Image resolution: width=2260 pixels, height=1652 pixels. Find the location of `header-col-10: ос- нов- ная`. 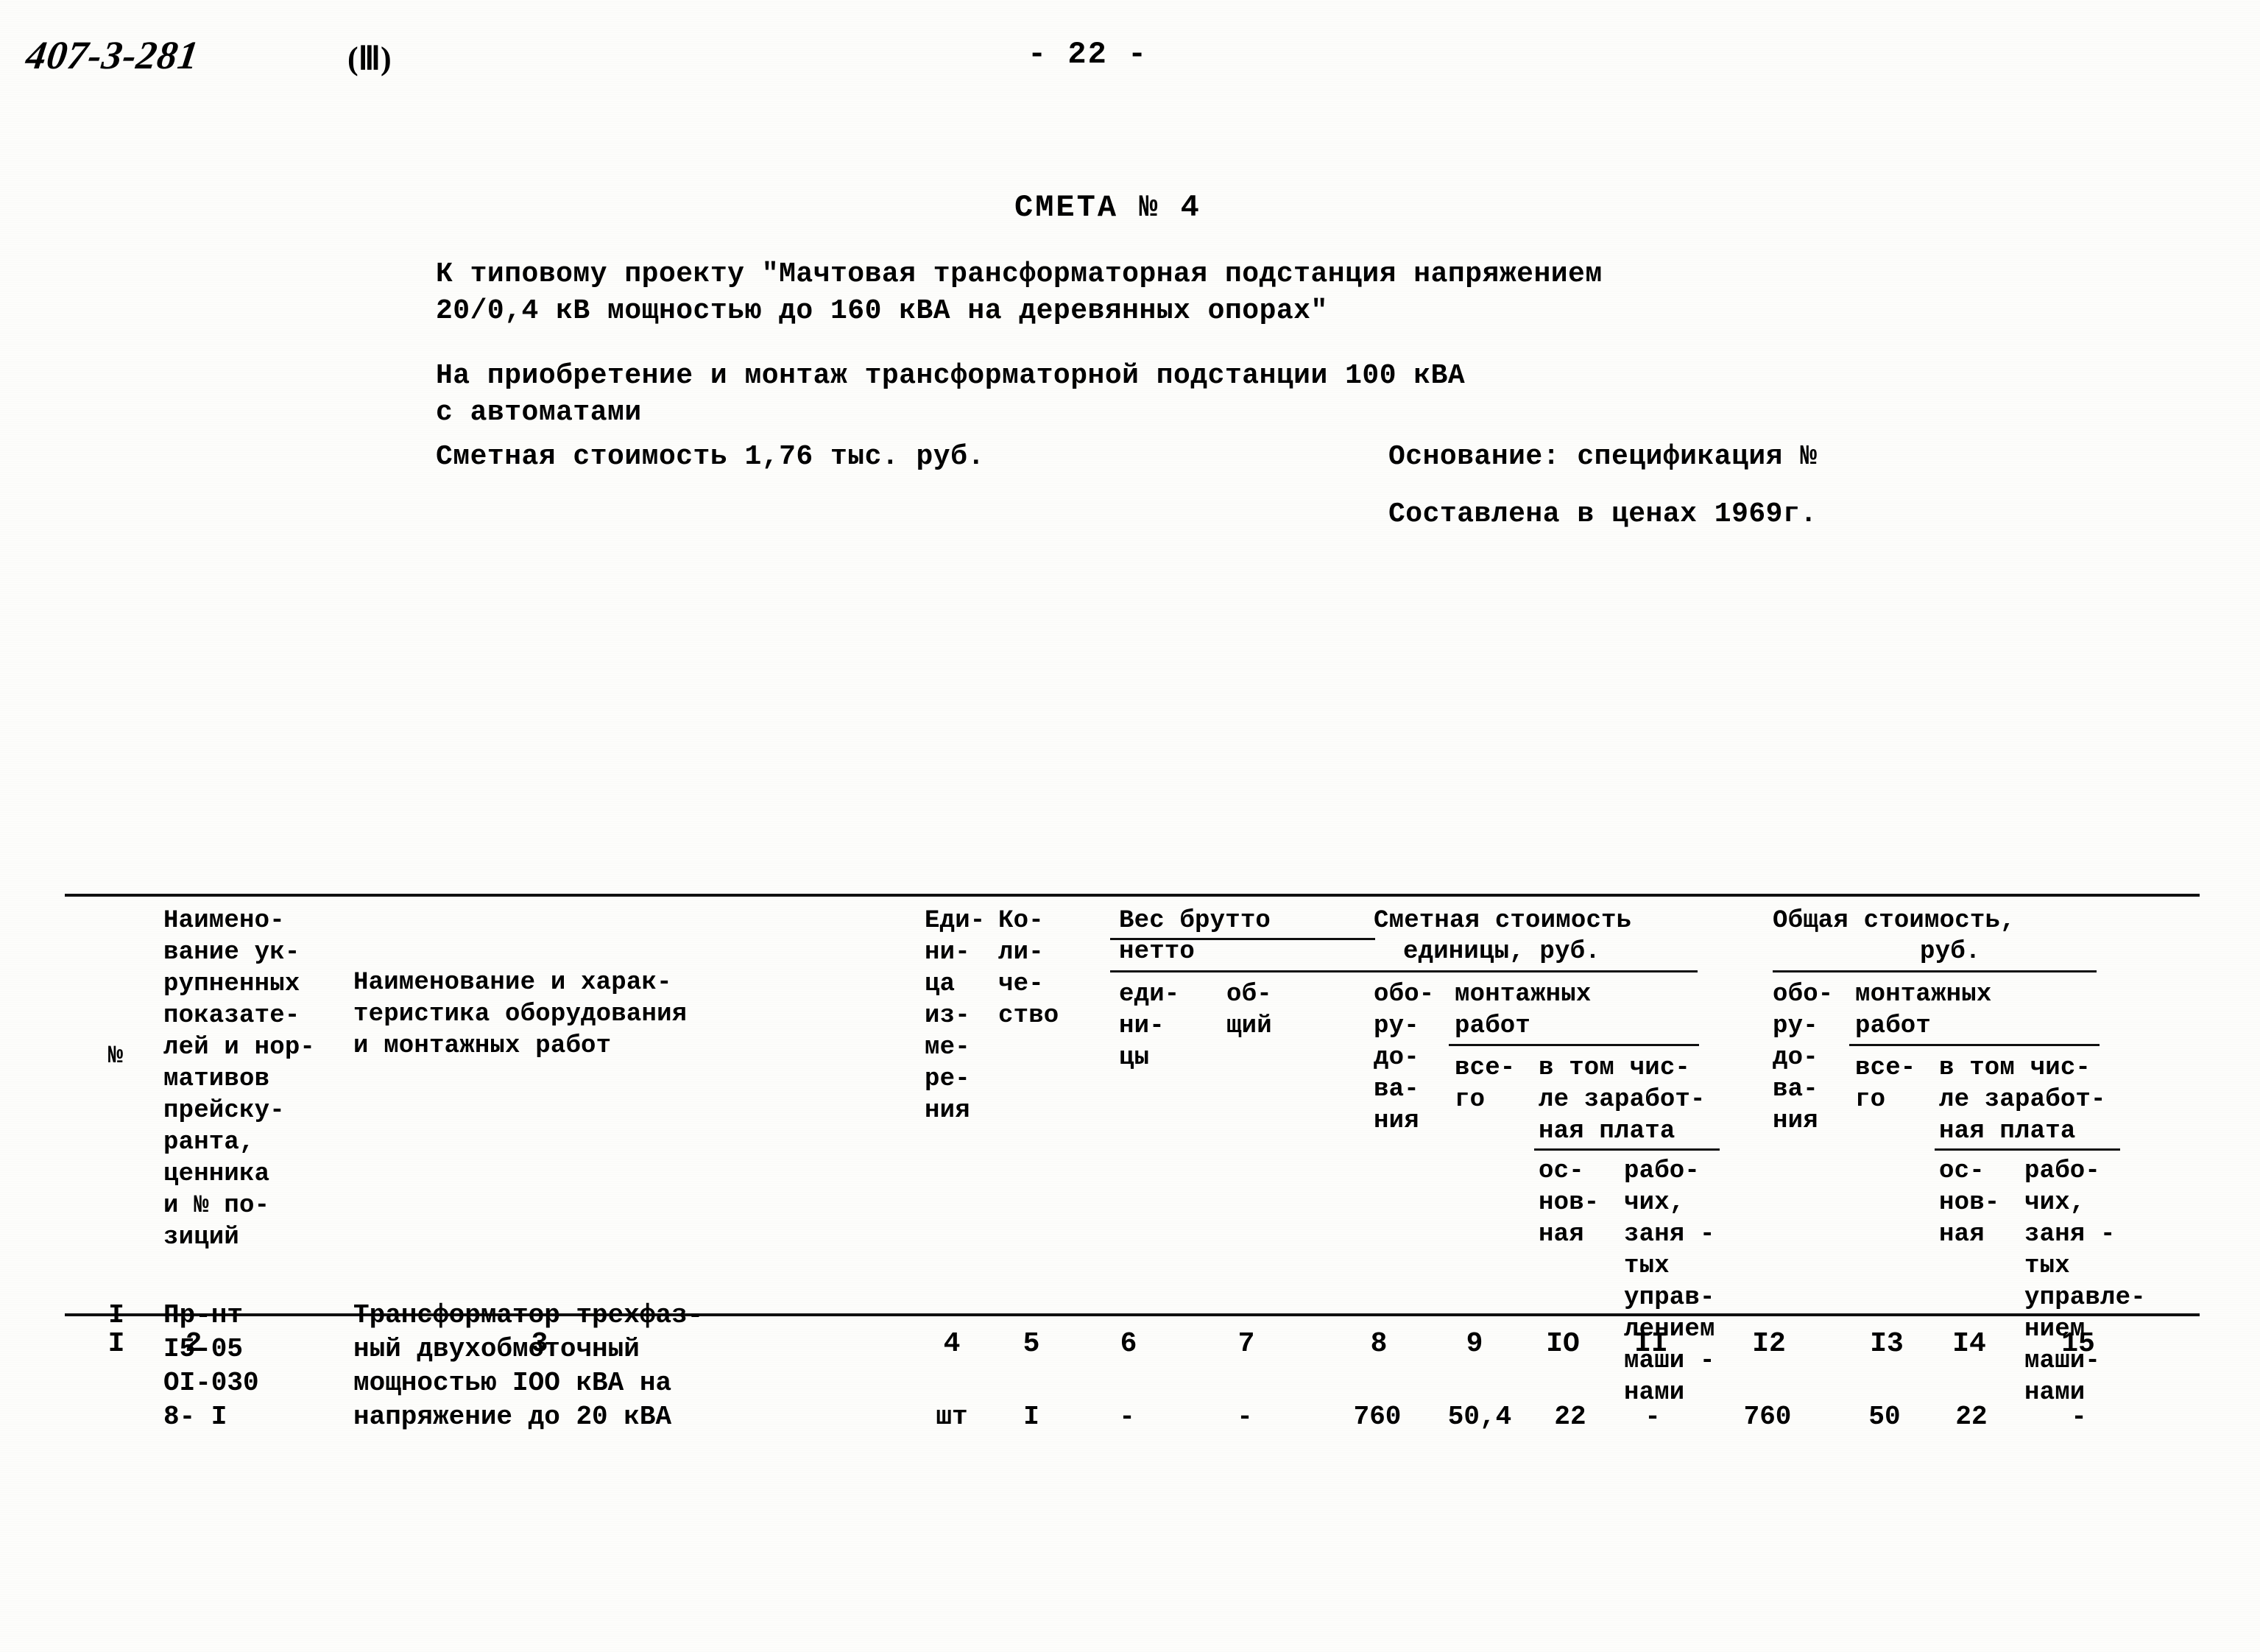

header-col-10: ос- нов- ная is located at coordinates (1569, 1203).